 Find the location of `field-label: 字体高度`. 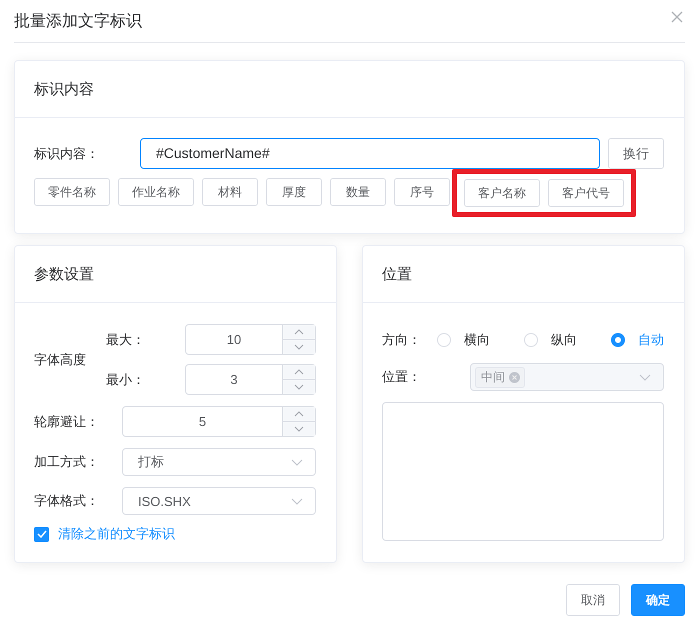

field-label: 字体高度 is located at coordinates (60, 359).